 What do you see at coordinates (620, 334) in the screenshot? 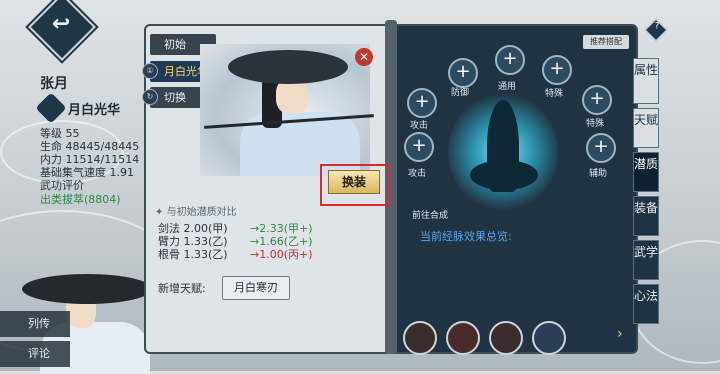
I see `next-arrow-icon: ›` at bounding box center [620, 334].